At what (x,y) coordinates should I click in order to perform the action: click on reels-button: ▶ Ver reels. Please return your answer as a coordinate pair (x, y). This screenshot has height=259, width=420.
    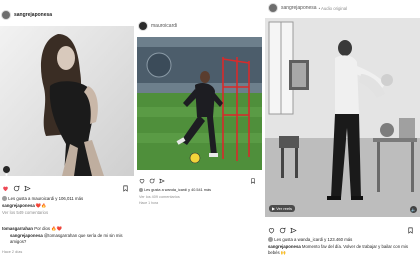
    Looking at the image, I should click on (282, 208).